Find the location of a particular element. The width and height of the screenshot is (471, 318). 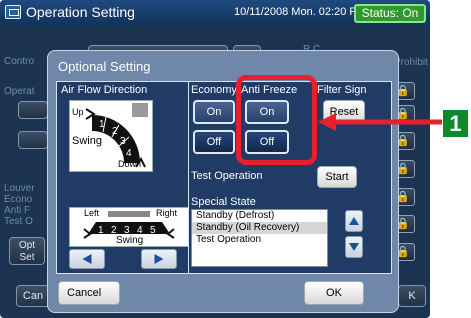

dialog-title: Optional Setting is located at coordinates (104, 66).